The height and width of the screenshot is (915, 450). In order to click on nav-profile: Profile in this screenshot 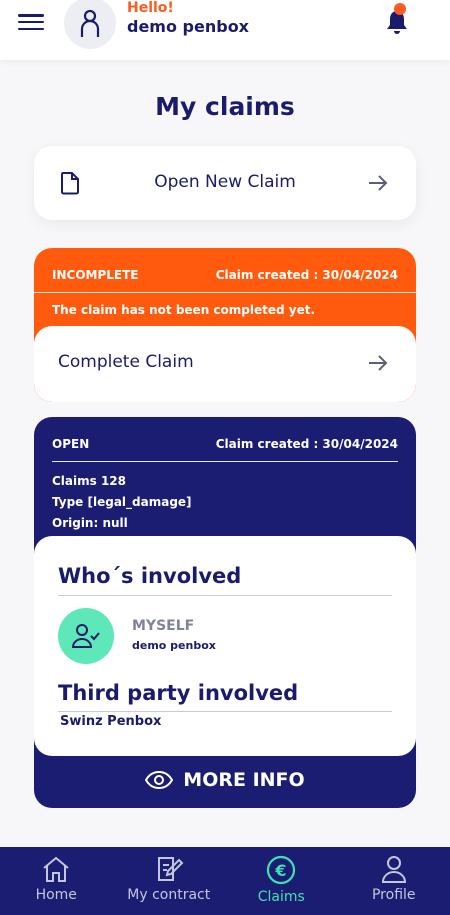, I will do `click(394, 881)`.